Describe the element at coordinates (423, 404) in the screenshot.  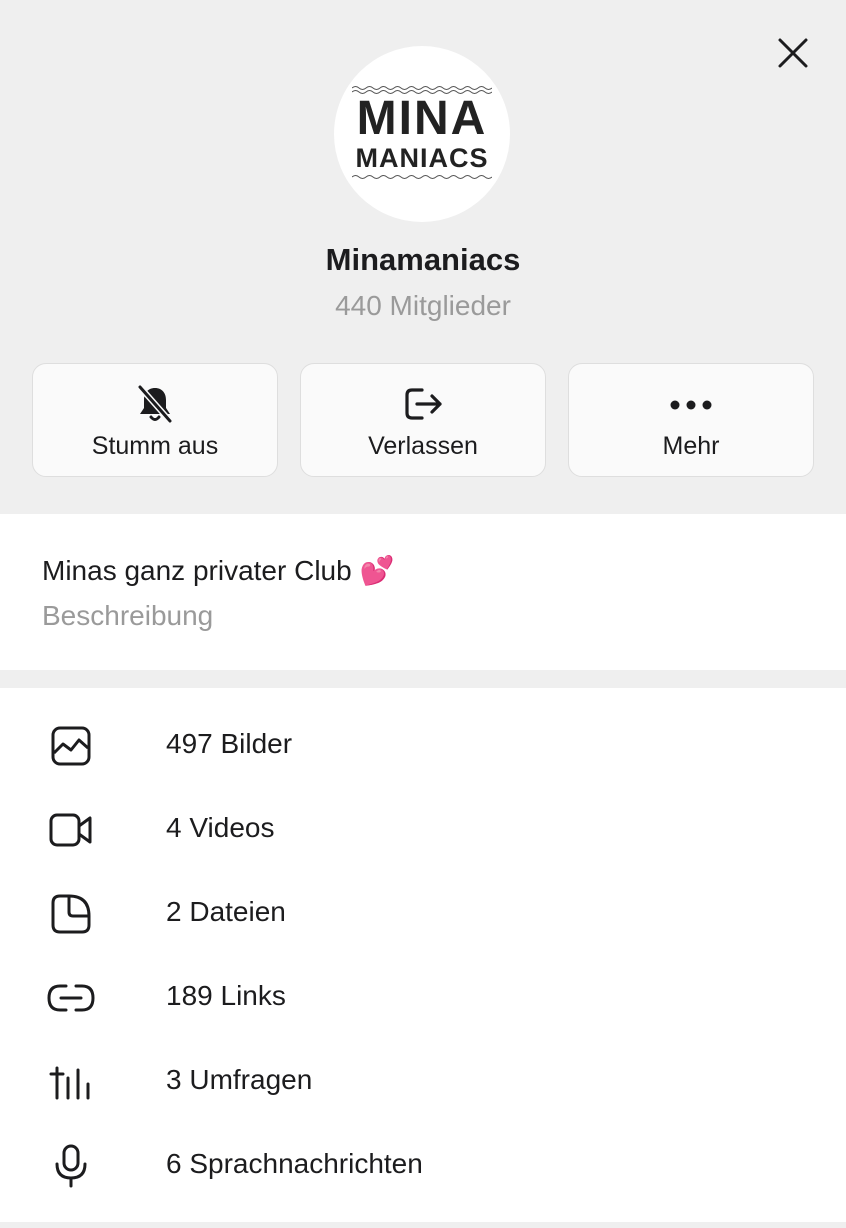
I see `leave-icon` at that location.